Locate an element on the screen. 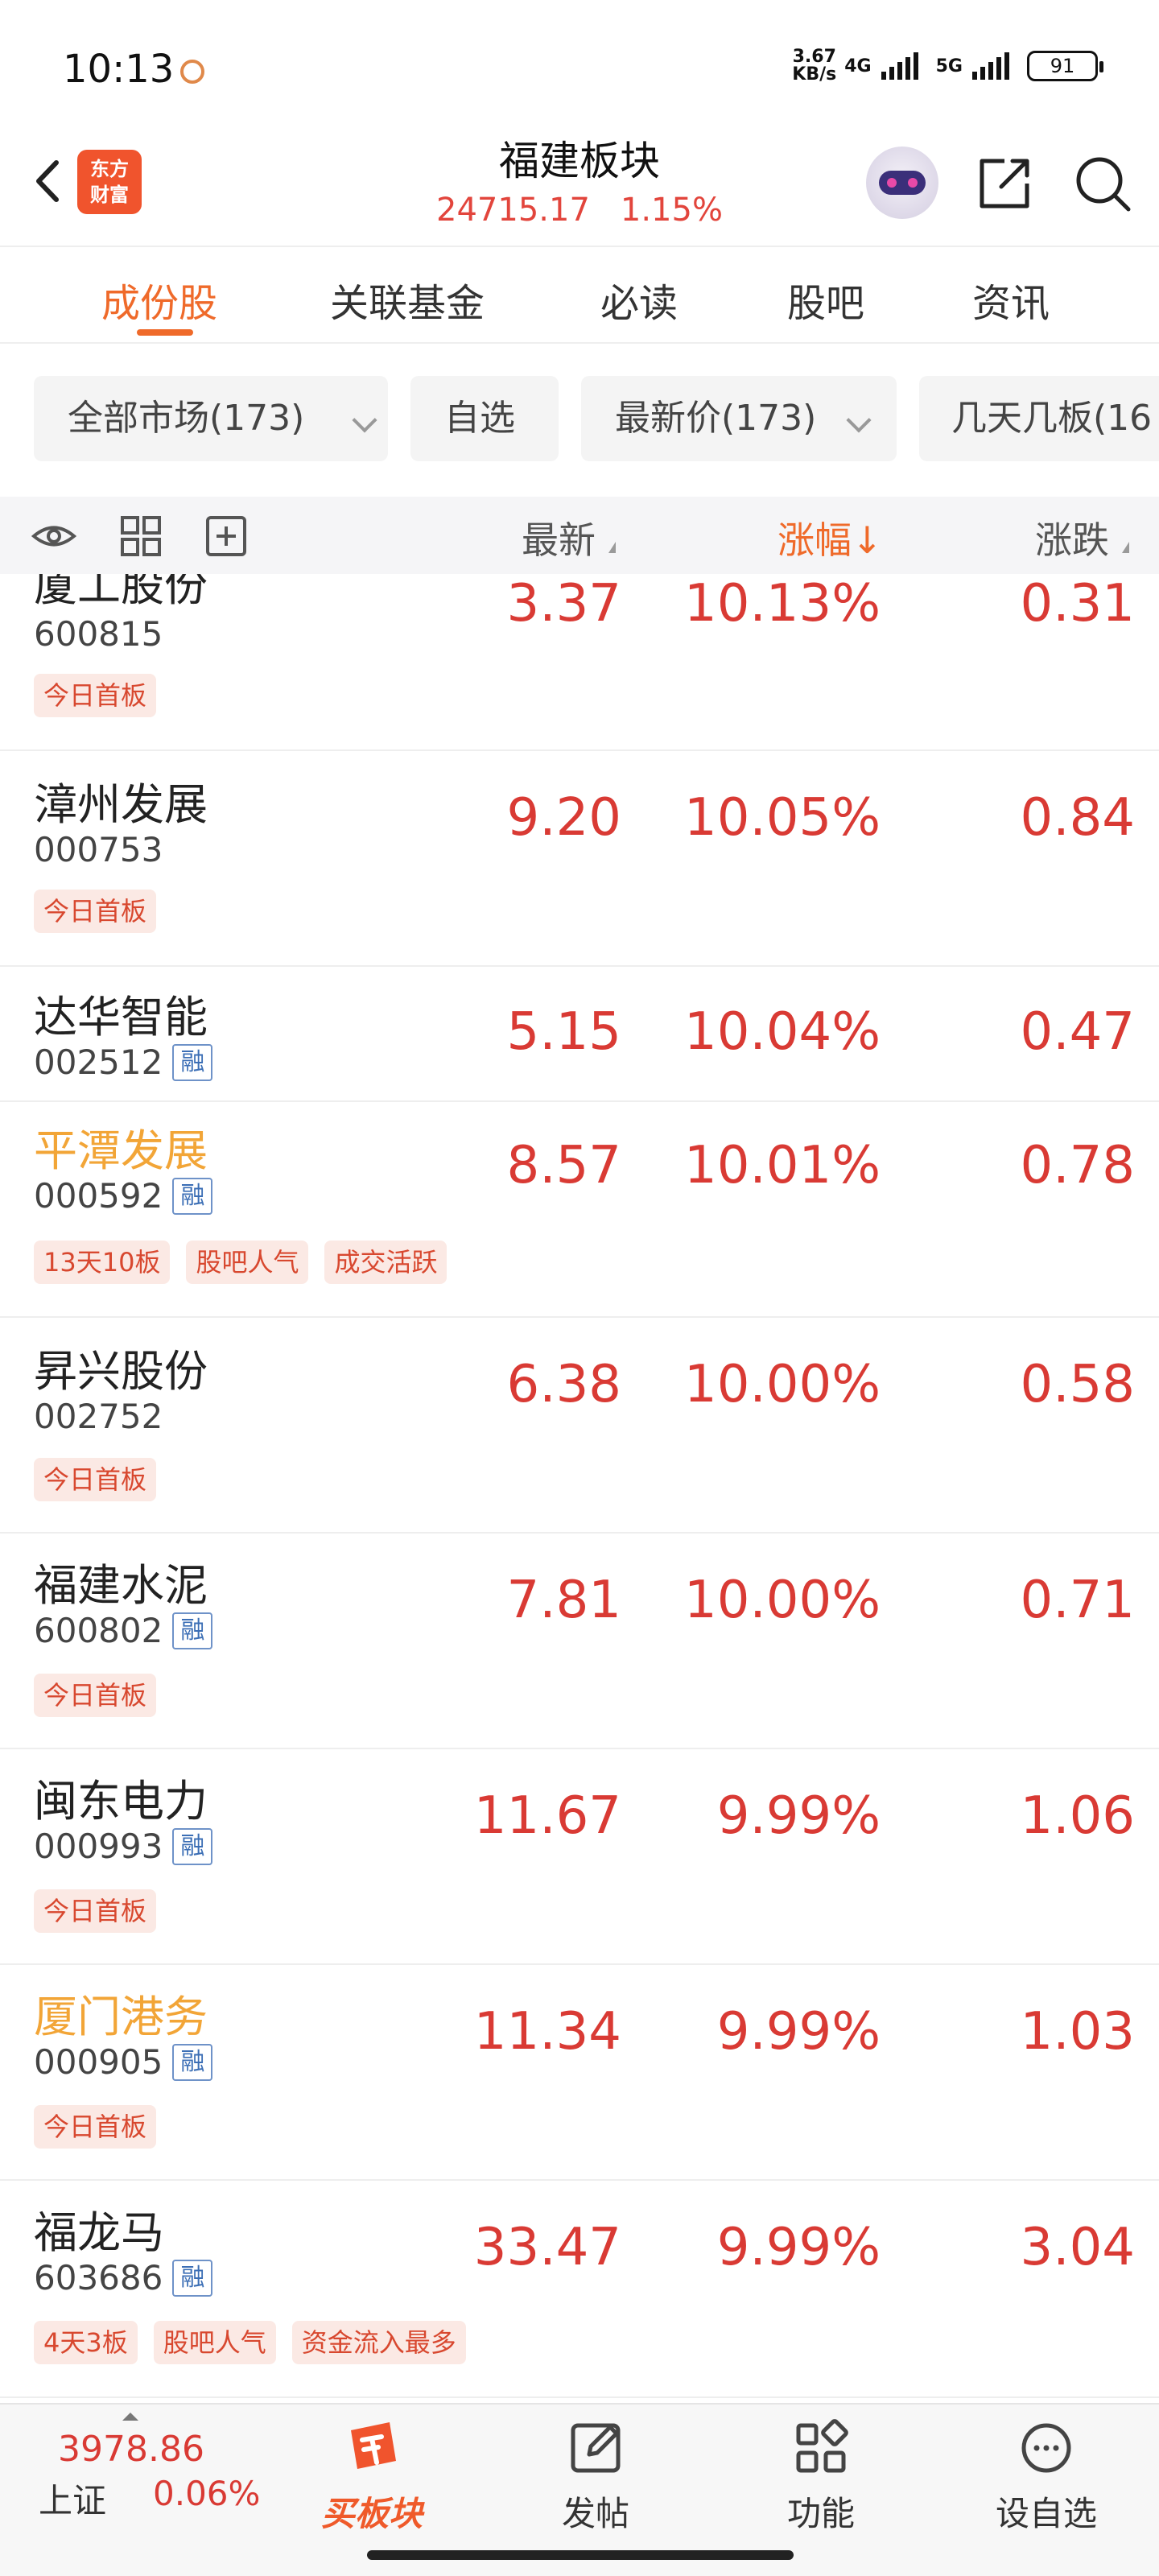 The image size is (1159, 2576). nav-post-label: 发帖 is located at coordinates (595, 2513).